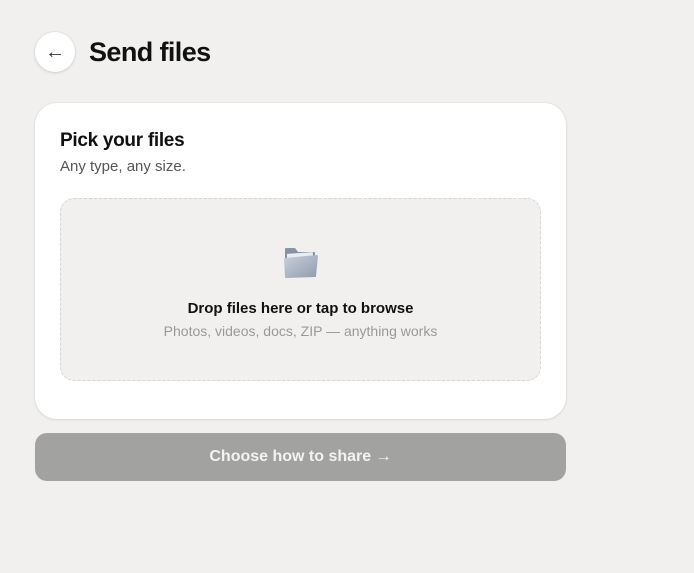 Image resolution: width=694 pixels, height=573 pixels. What do you see at coordinates (150, 51) in the screenshot?
I see `page-title: Send files` at bounding box center [150, 51].